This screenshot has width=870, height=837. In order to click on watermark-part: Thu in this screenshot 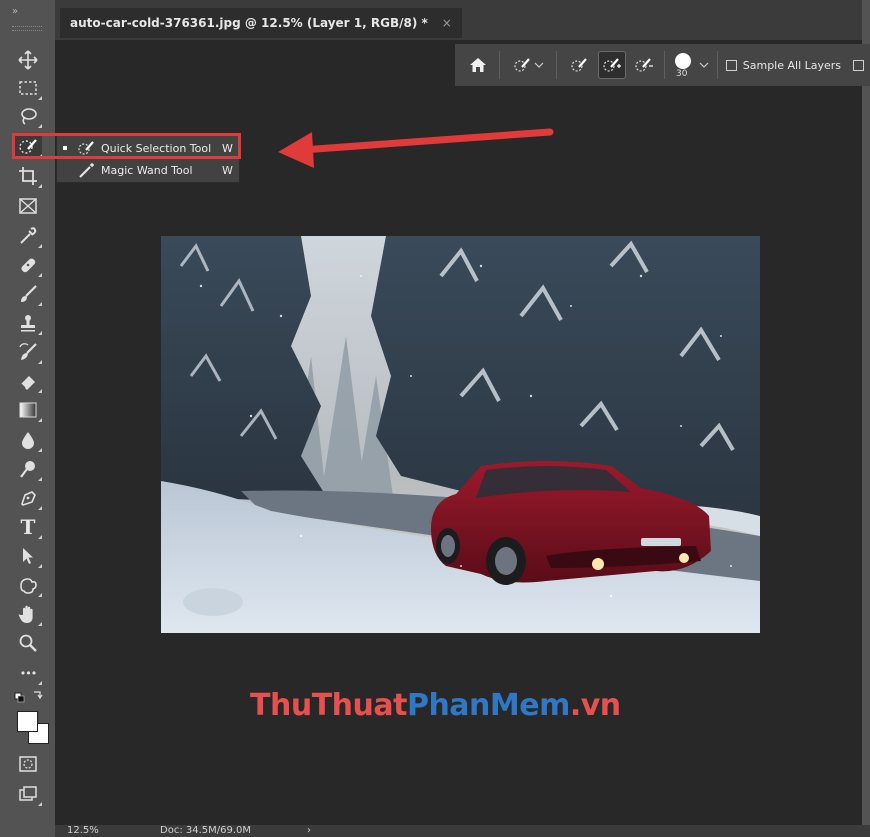, I will do `click(281, 705)`.